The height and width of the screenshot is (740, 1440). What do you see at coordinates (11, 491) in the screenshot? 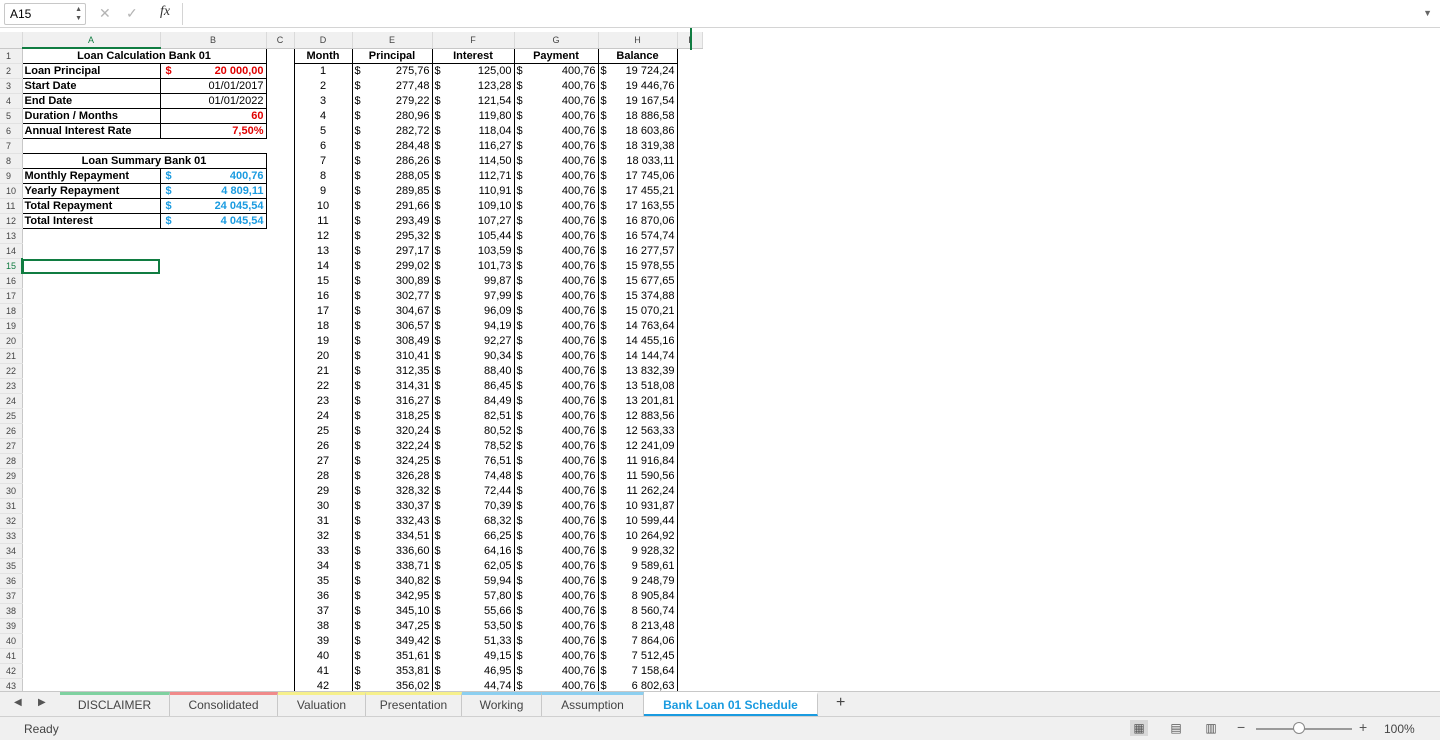
I see `row-header: 30` at bounding box center [11, 491].